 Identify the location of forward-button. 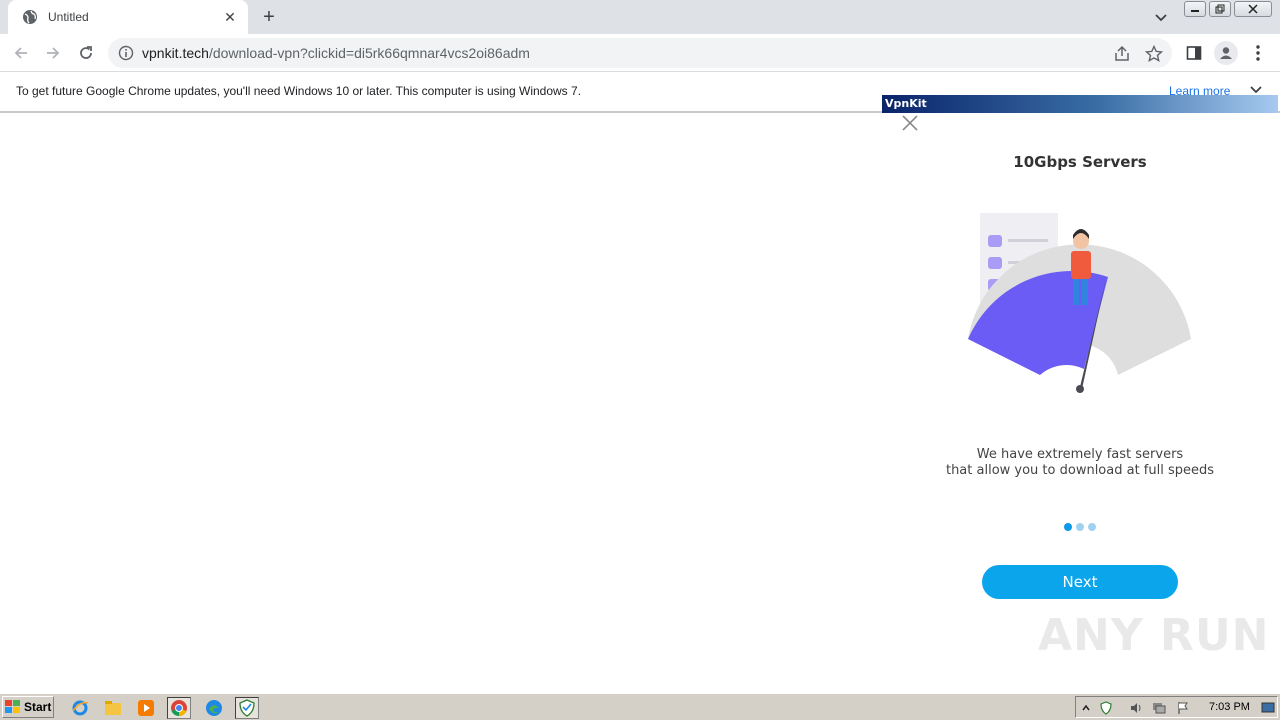
(53, 53).